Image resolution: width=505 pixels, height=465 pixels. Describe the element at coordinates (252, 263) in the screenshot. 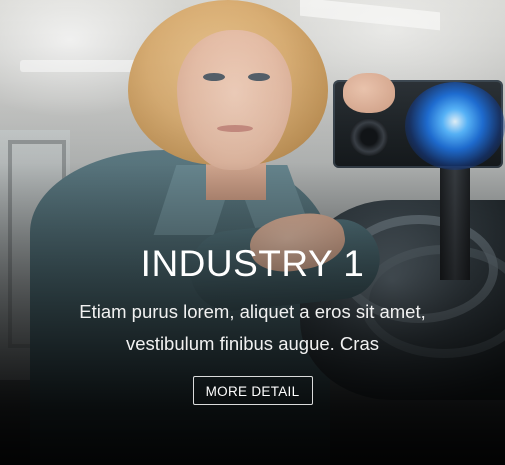

I see `card-title: INDUSTRY 1` at that location.